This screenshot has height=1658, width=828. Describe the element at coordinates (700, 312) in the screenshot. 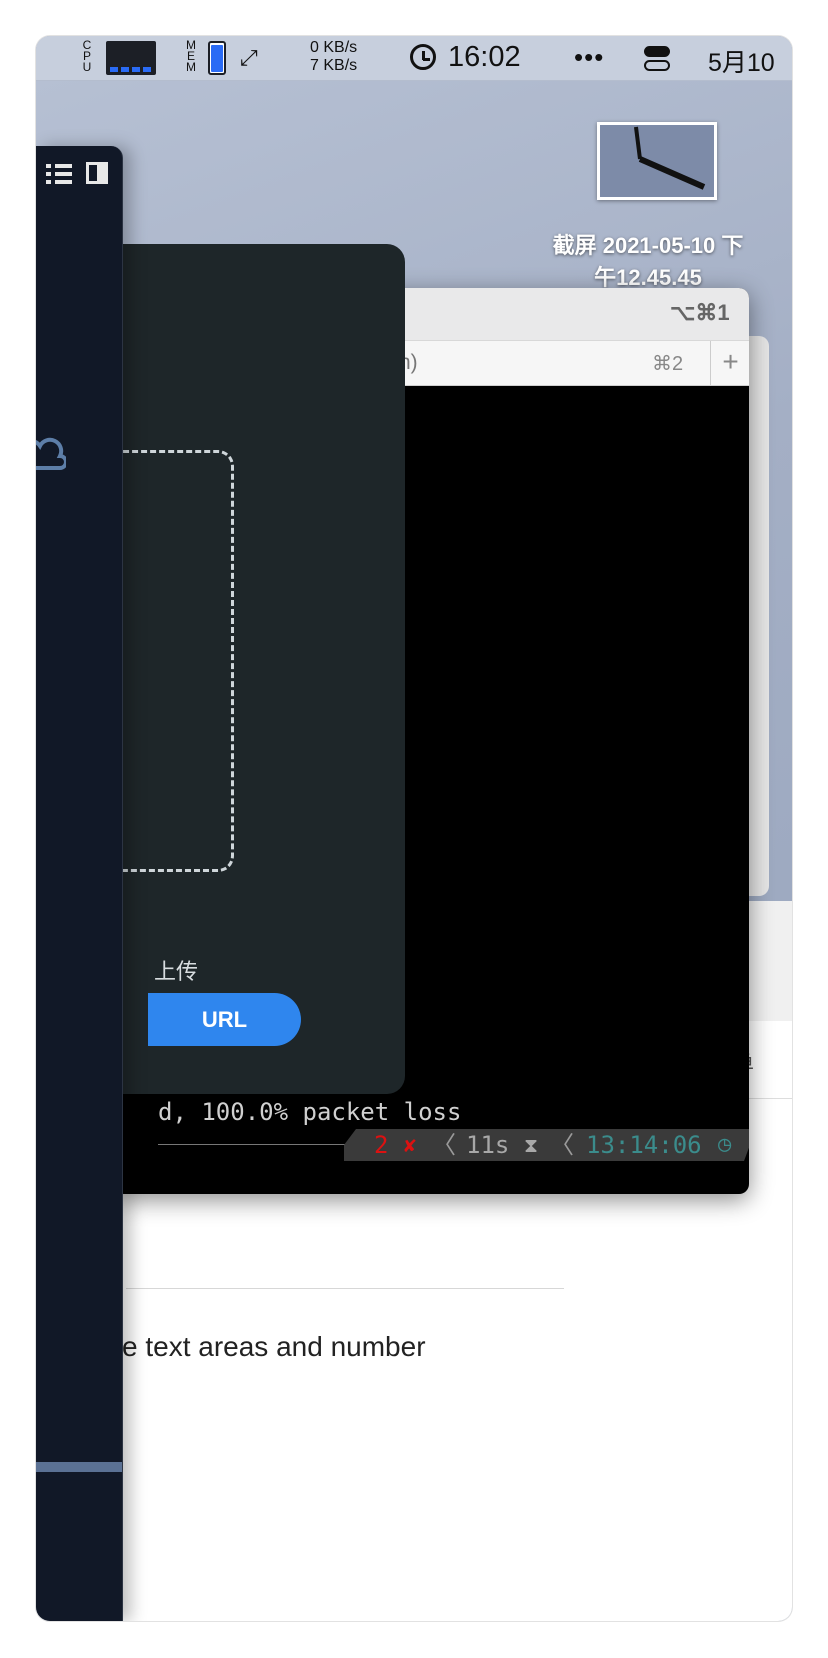

I see `terminal-title-shortcut: ⌥⌘1` at that location.